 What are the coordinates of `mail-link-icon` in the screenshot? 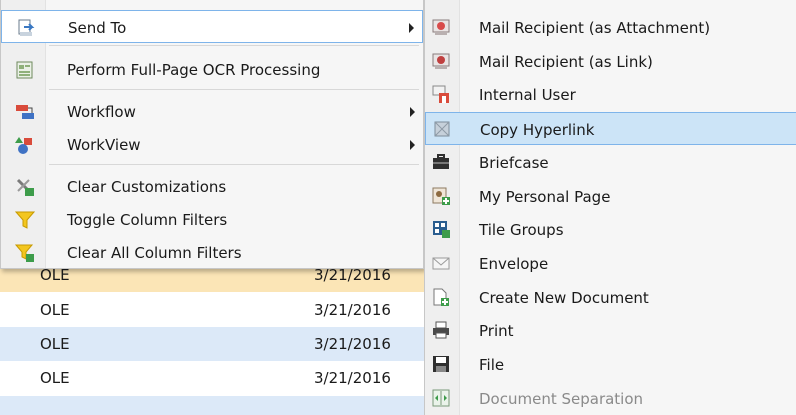 It's located at (441, 61).